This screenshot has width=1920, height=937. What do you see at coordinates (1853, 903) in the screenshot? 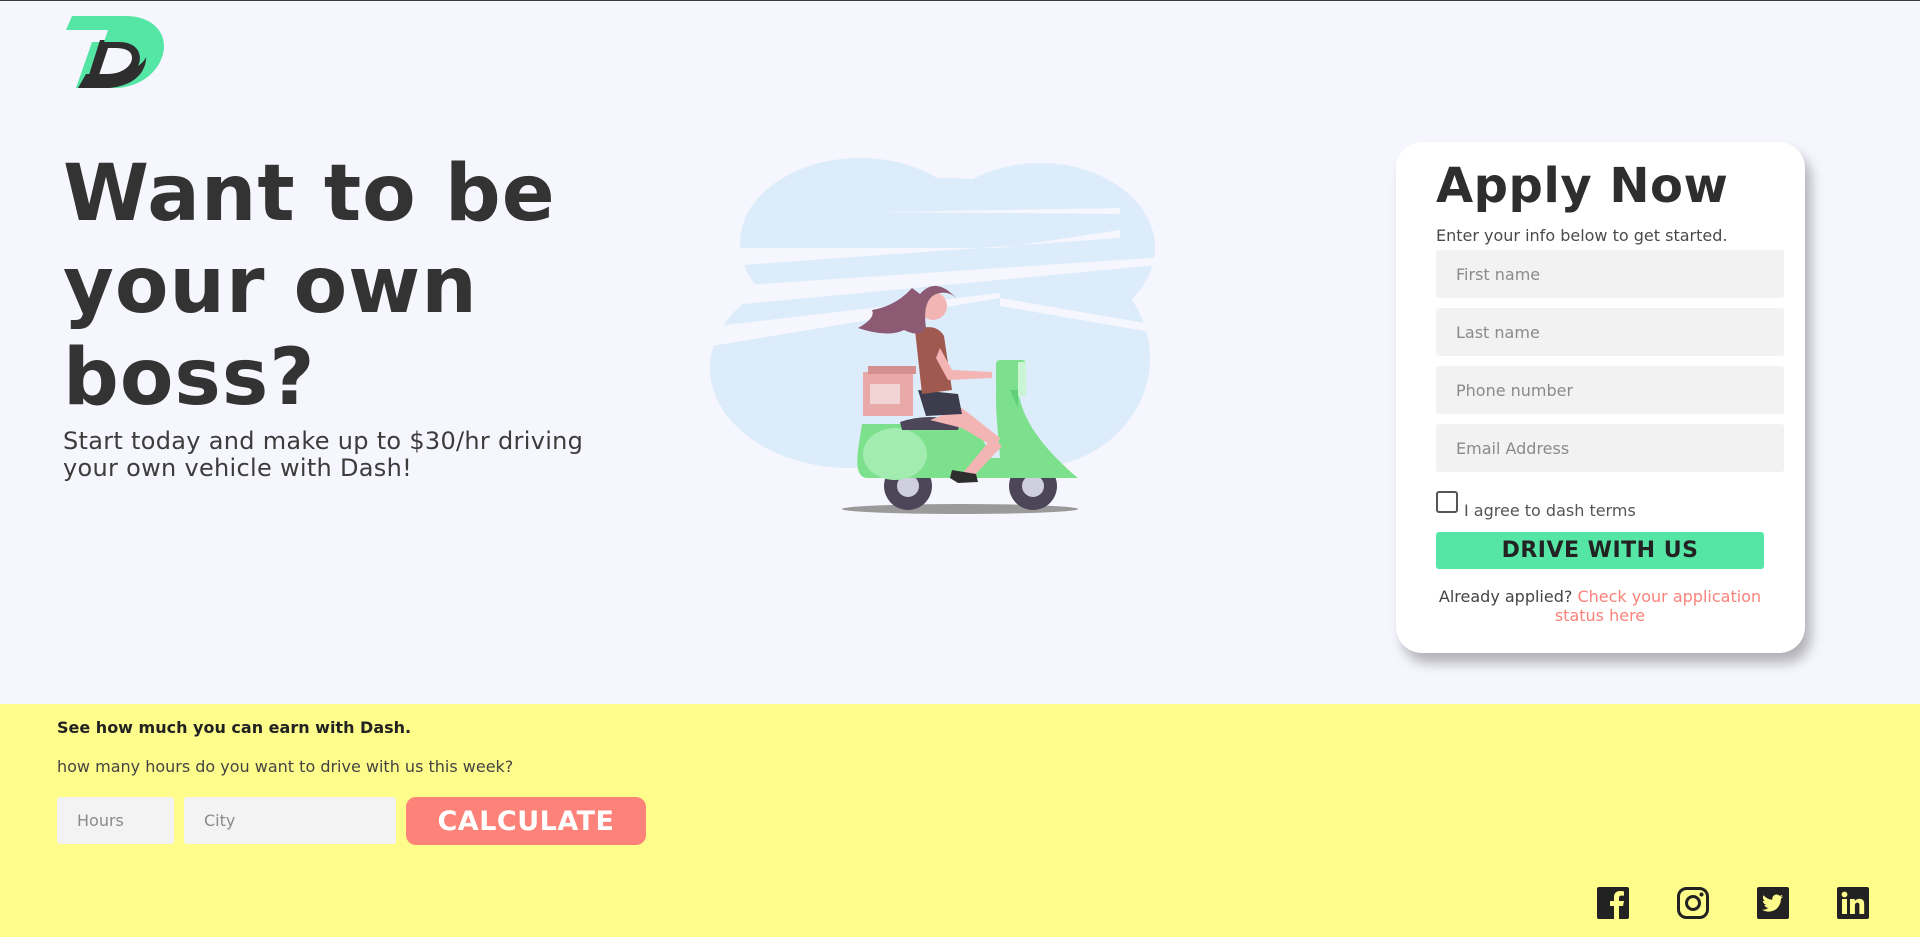
I see `linkedin-icon` at bounding box center [1853, 903].